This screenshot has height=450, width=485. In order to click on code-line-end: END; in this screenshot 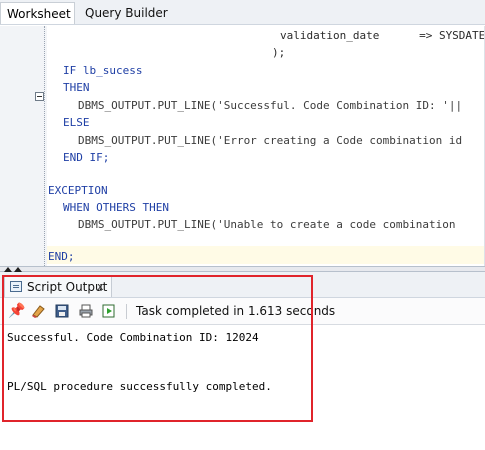, I will do `click(61, 256)`.